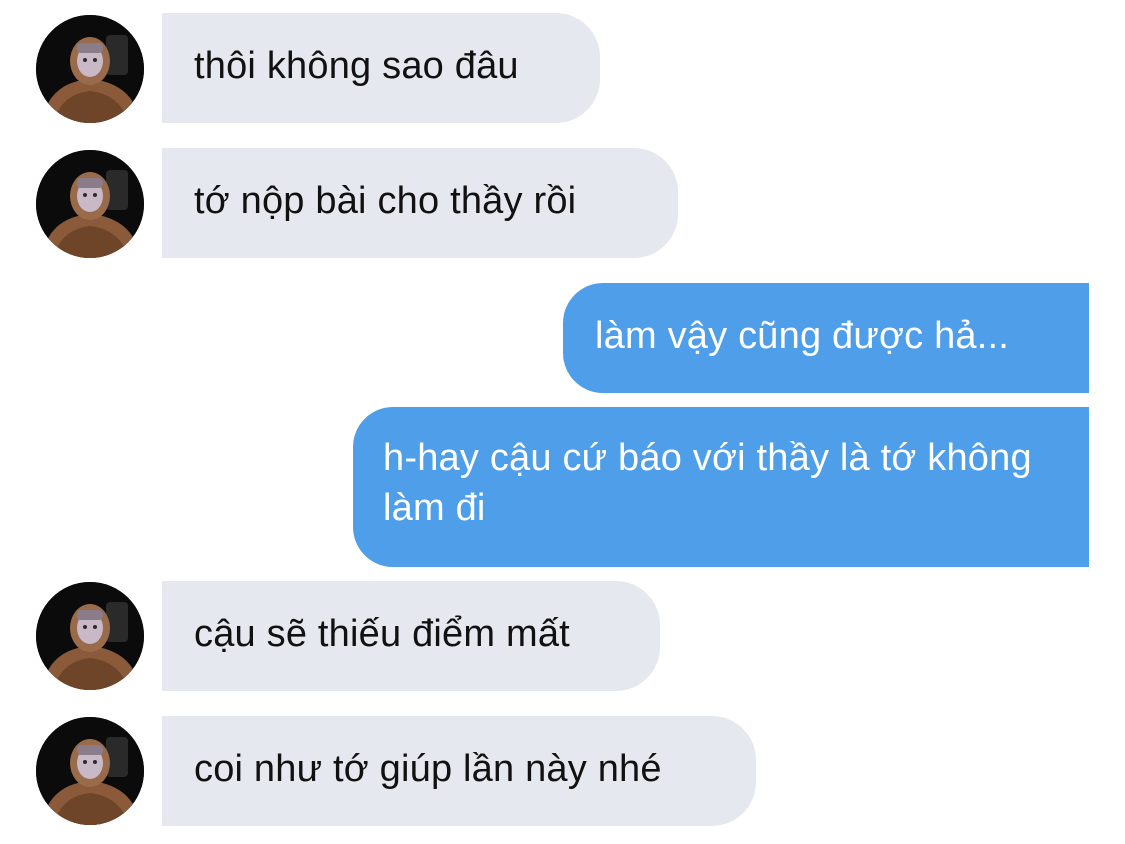 The width and height of the screenshot is (1125, 844). Describe the element at coordinates (356, 66) in the screenshot. I see `message-text: thôi không sao đâu` at that location.